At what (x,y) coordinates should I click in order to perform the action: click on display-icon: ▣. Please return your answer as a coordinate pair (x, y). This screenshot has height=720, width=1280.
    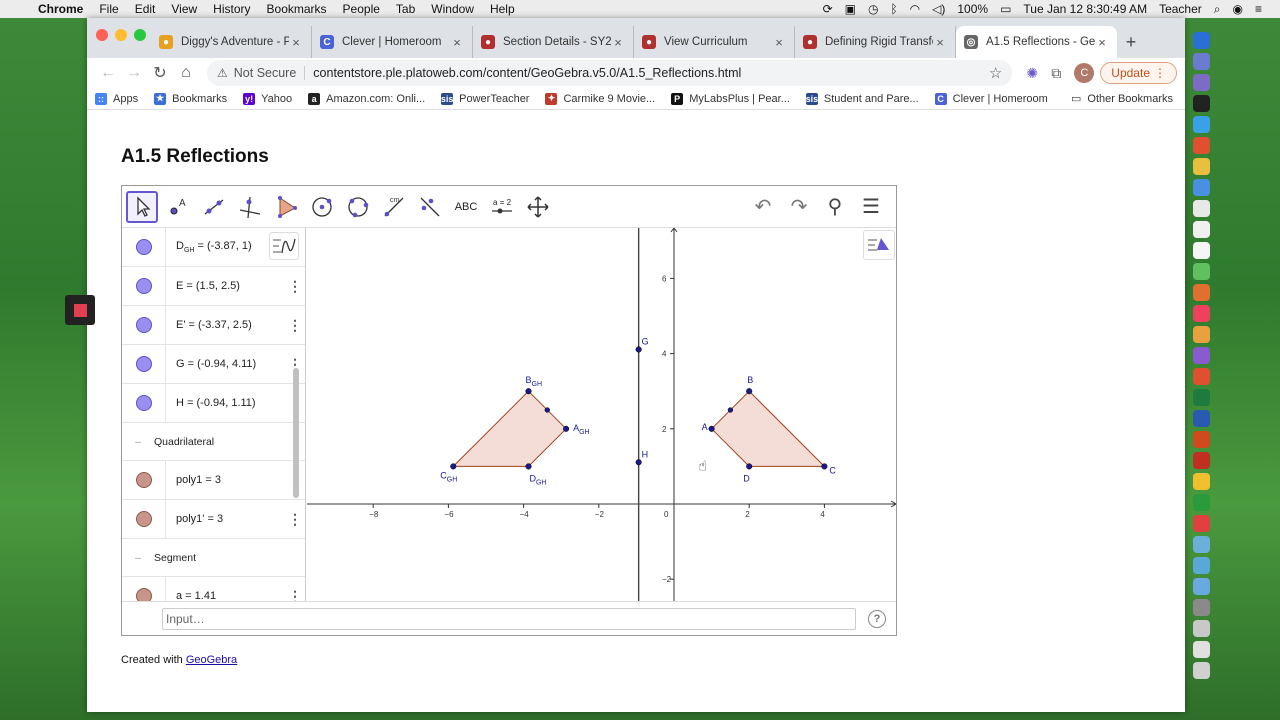
    Looking at the image, I should click on (850, 9).